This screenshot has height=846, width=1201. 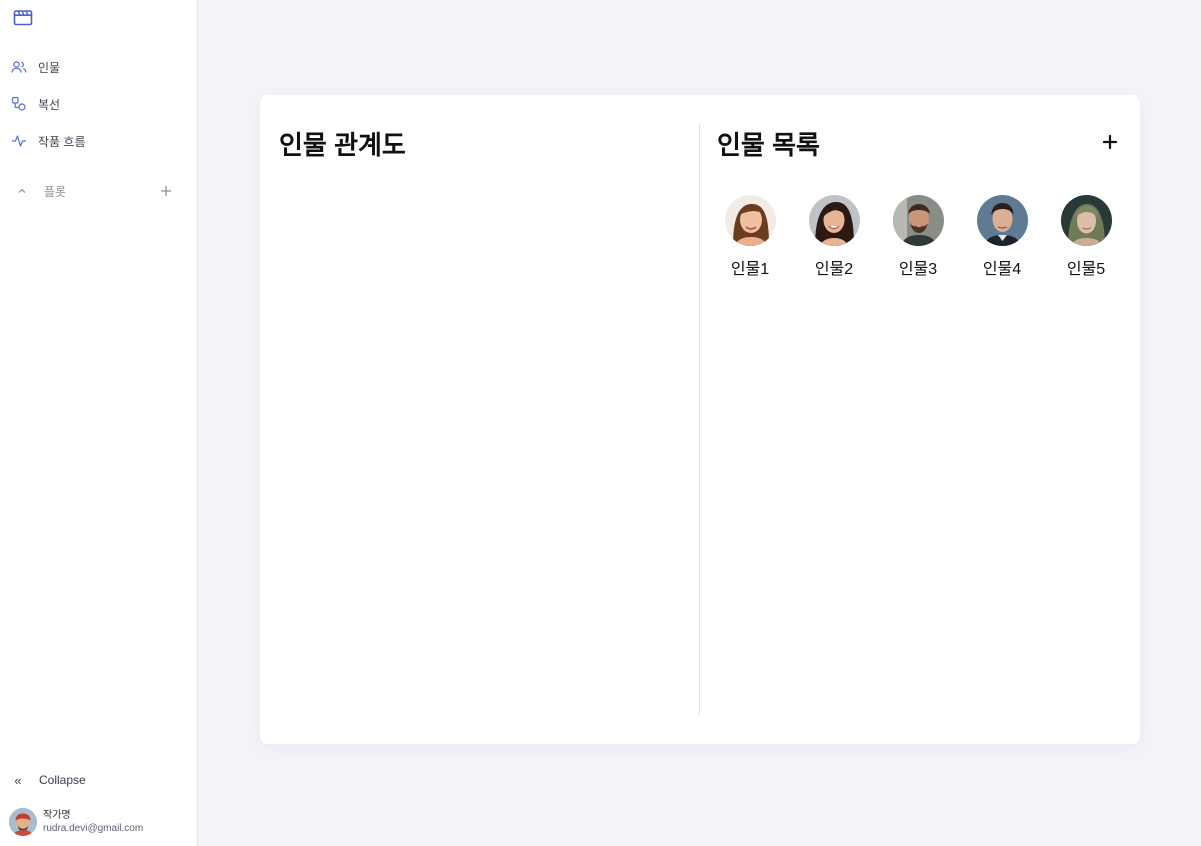 What do you see at coordinates (1110, 142) in the screenshot?
I see `add-character-button` at bounding box center [1110, 142].